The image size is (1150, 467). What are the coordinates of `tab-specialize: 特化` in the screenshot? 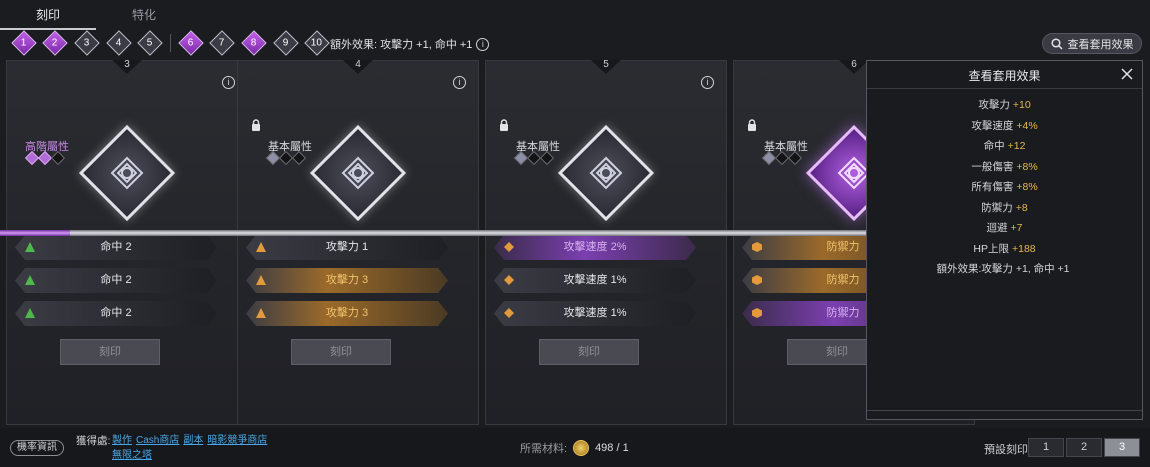 It's located at (144, 15).